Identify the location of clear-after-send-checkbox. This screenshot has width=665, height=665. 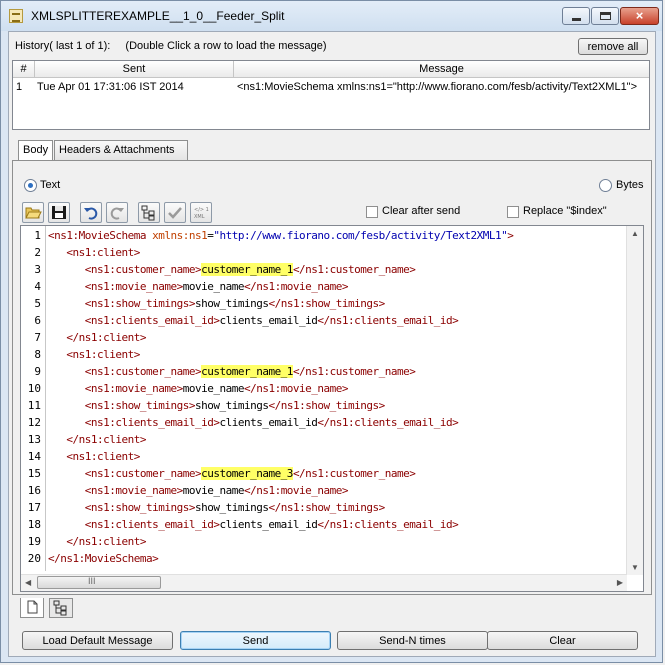
(372, 212).